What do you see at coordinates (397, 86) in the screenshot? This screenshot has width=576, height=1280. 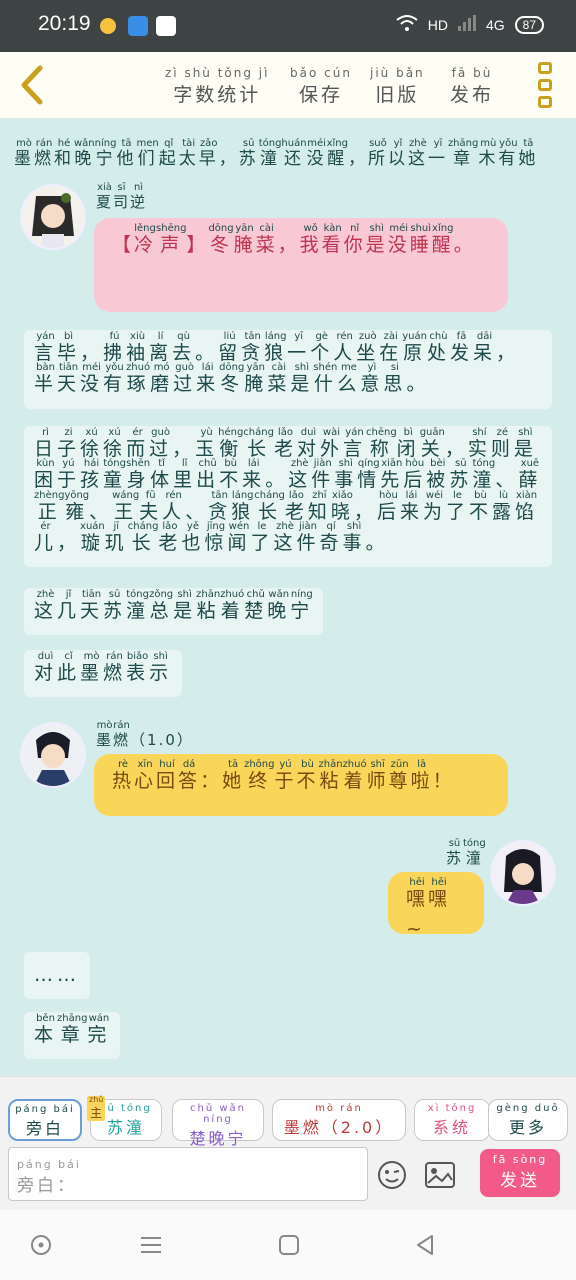 I see `old-version-button: jiù bǎn 旧版` at bounding box center [397, 86].